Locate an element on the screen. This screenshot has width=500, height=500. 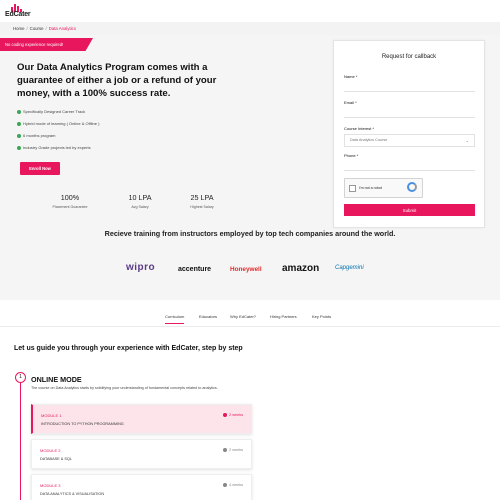
enroll-now-button: Enroll Now is located at coordinates (40, 168).